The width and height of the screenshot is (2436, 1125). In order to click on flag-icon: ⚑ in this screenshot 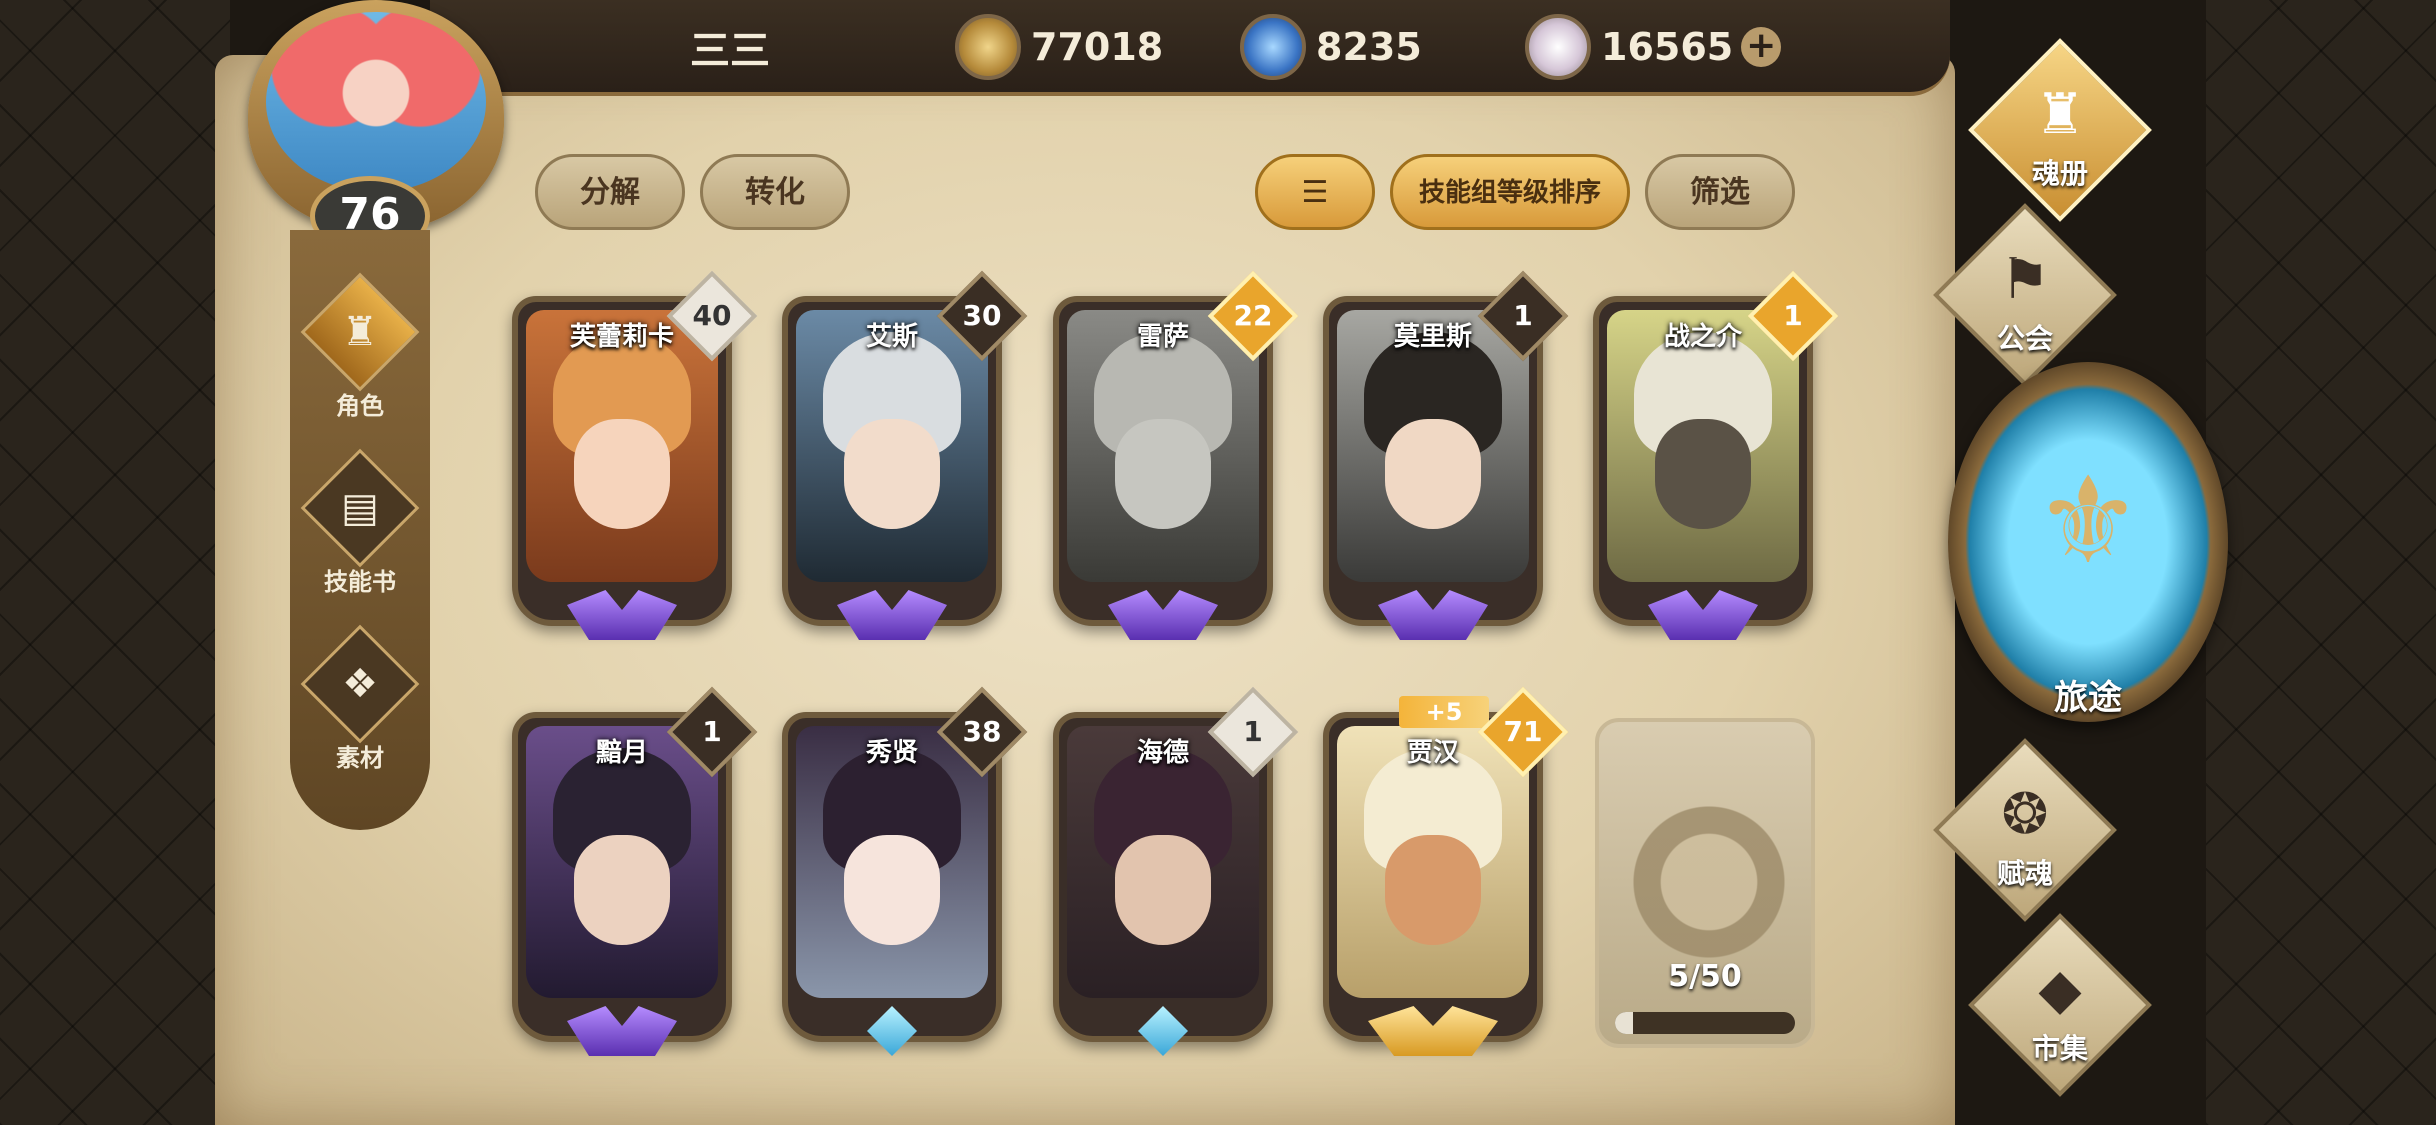, I will do `click(2025, 279)`.